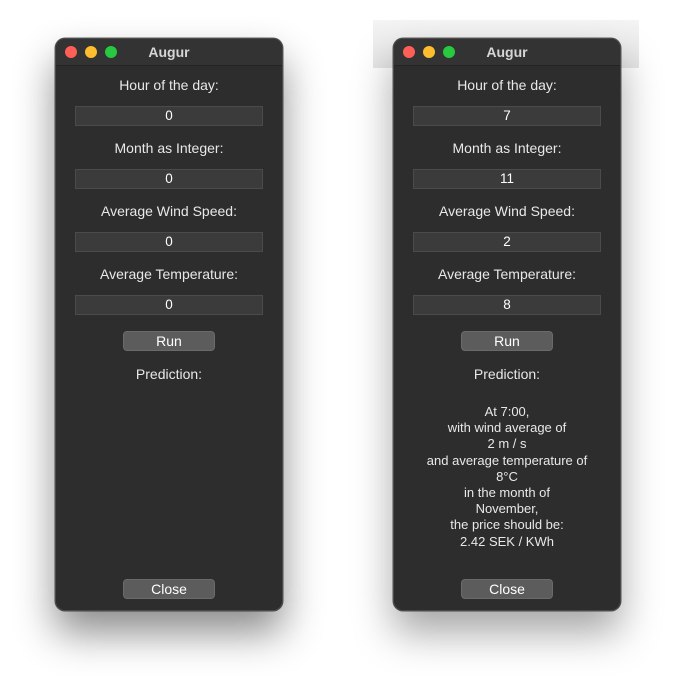  What do you see at coordinates (507, 460) in the screenshot?
I see `result-line: and average temperature of` at bounding box center [507, 460].